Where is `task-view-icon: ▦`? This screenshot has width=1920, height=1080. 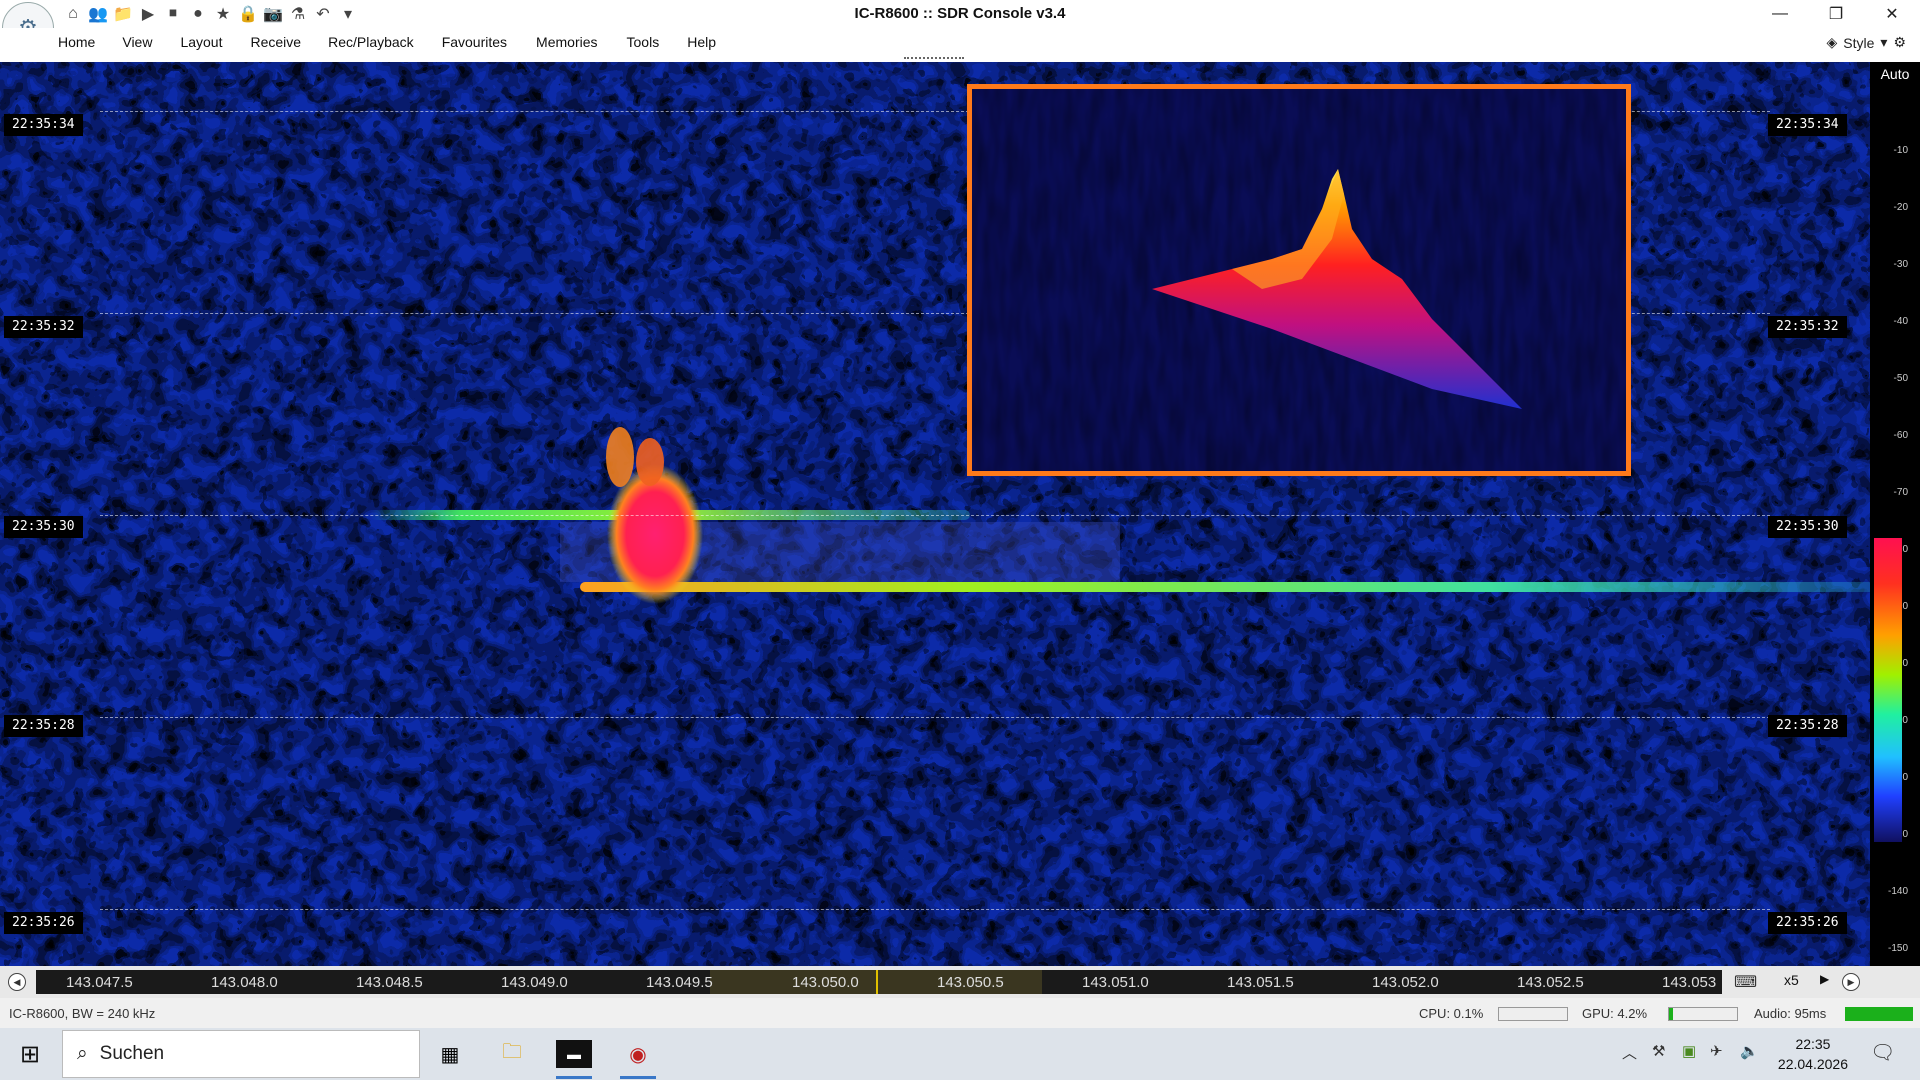 task-view-icon: ▦ is located at coordinates (450, 1054).